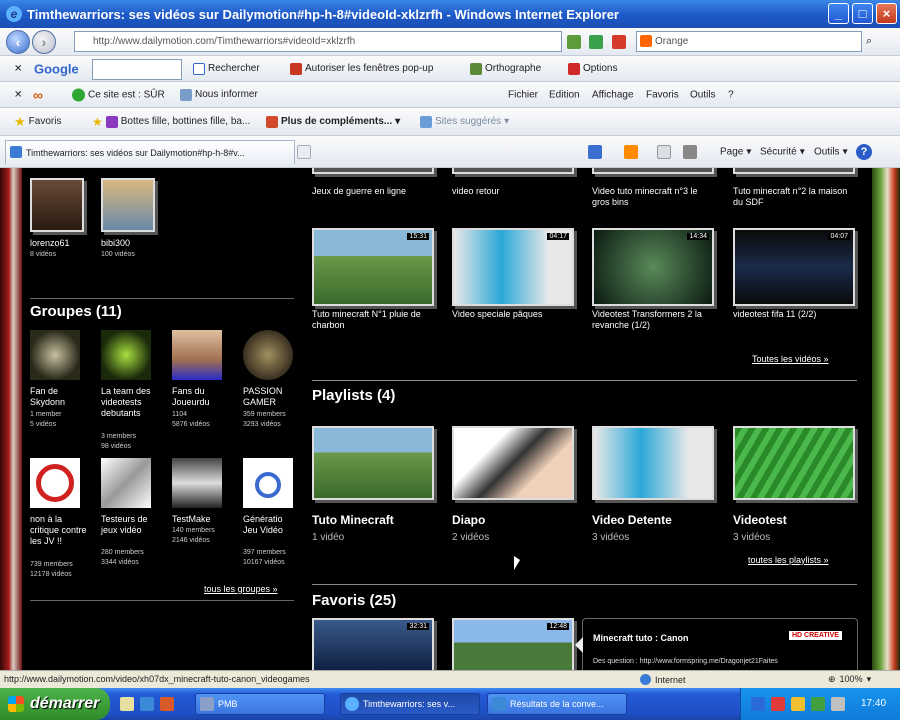  Describe the element at coordinates (137, 69) in the screenshot. I see `google-search-input` at that location.